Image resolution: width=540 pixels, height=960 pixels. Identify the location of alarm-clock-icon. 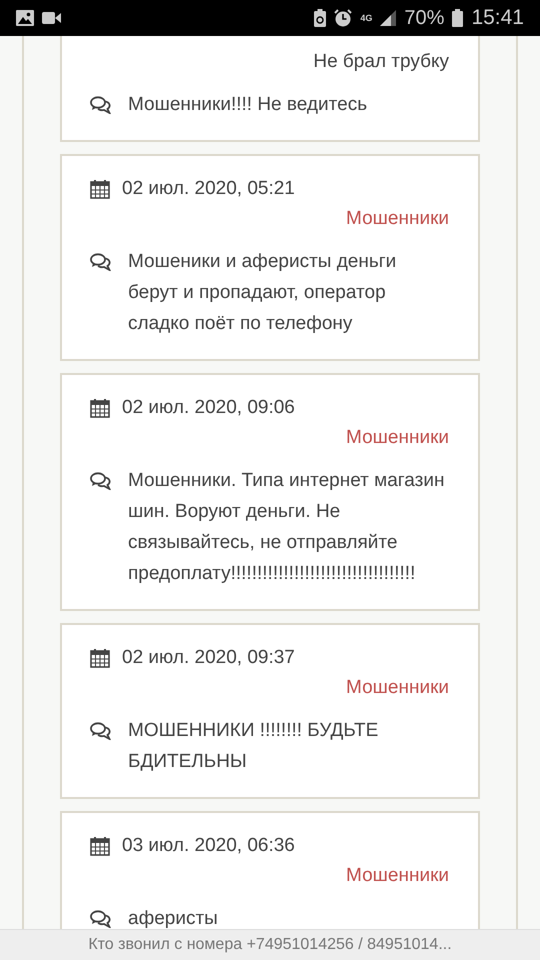
(343, 18).